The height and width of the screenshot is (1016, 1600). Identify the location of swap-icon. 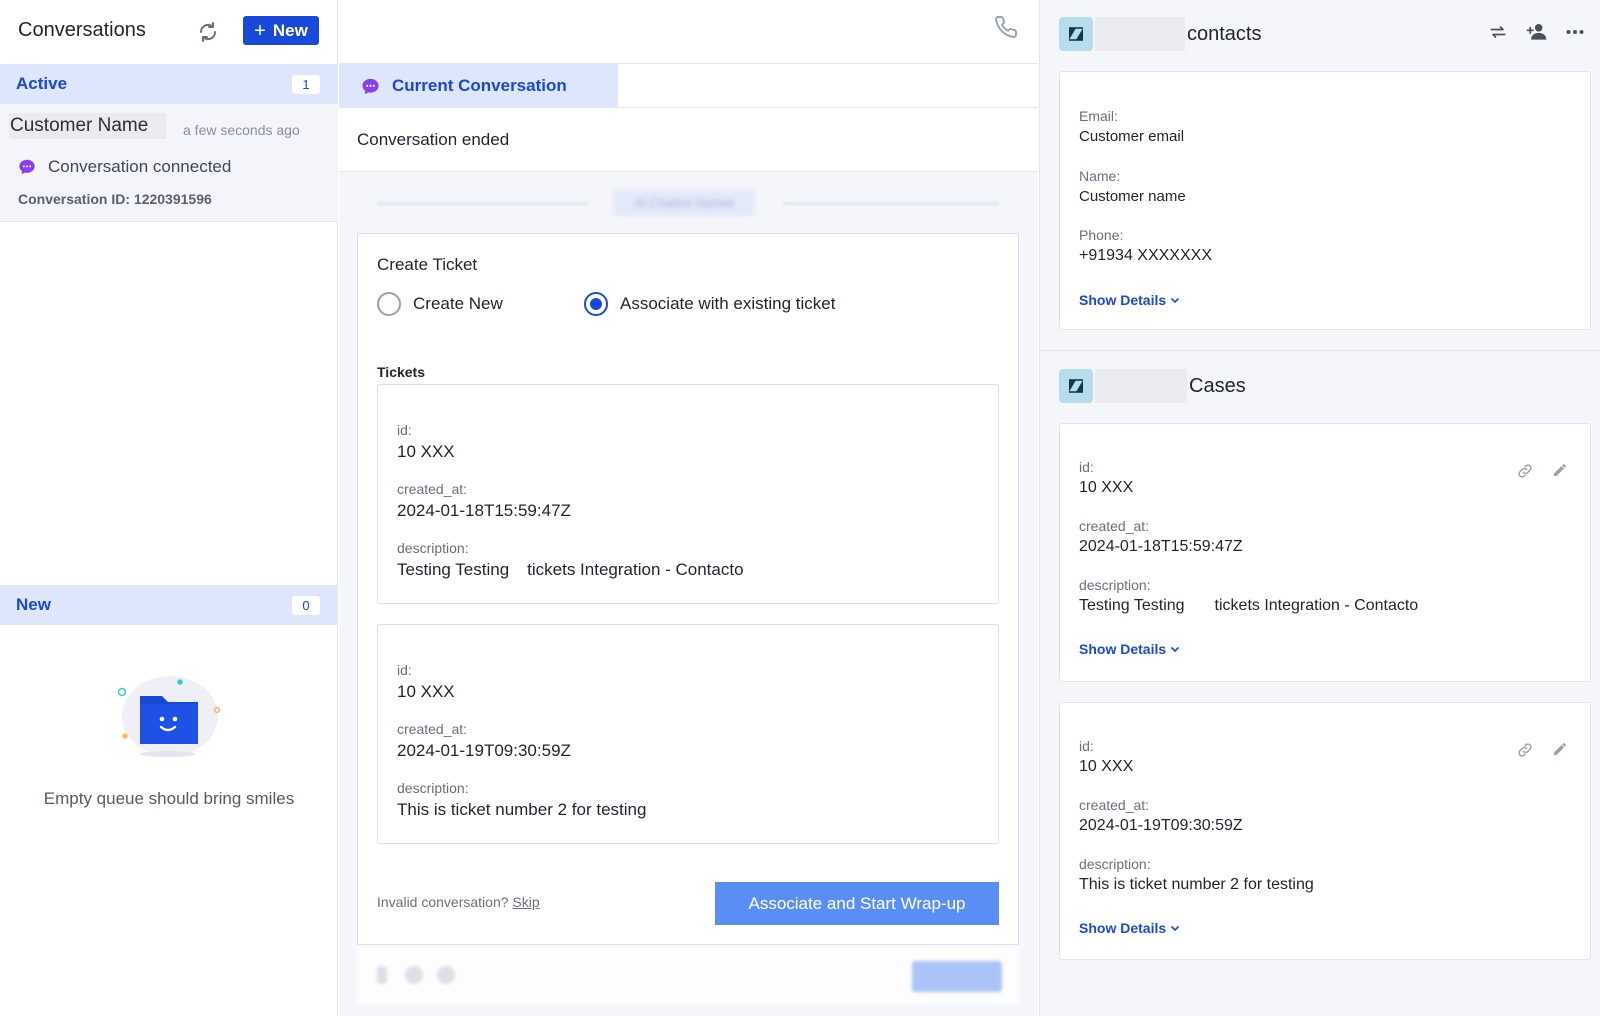
(1498, 32).